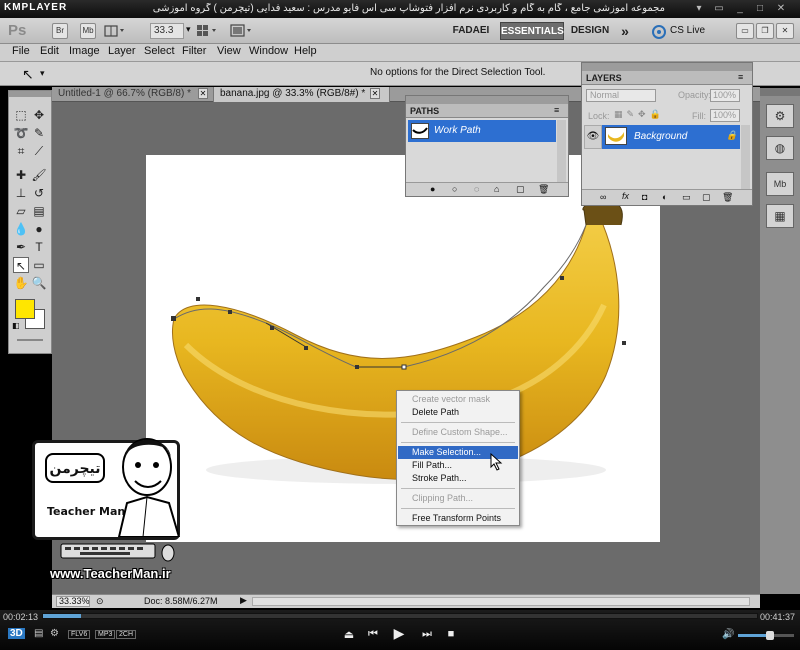 This screenshot has width=800, height=650. What do you see at coordinates (21, 133) in the screenshot?
I see `lasso-tool-icon: ➰` at bounding box center [21, 133].